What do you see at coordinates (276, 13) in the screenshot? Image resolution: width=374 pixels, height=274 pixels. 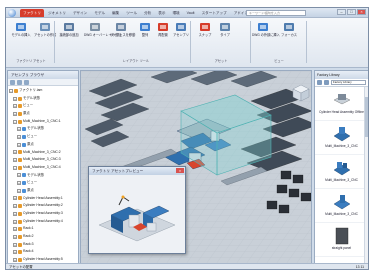 I see `search-input: キーワード/語句を入力` at bounding box center [276, 13].